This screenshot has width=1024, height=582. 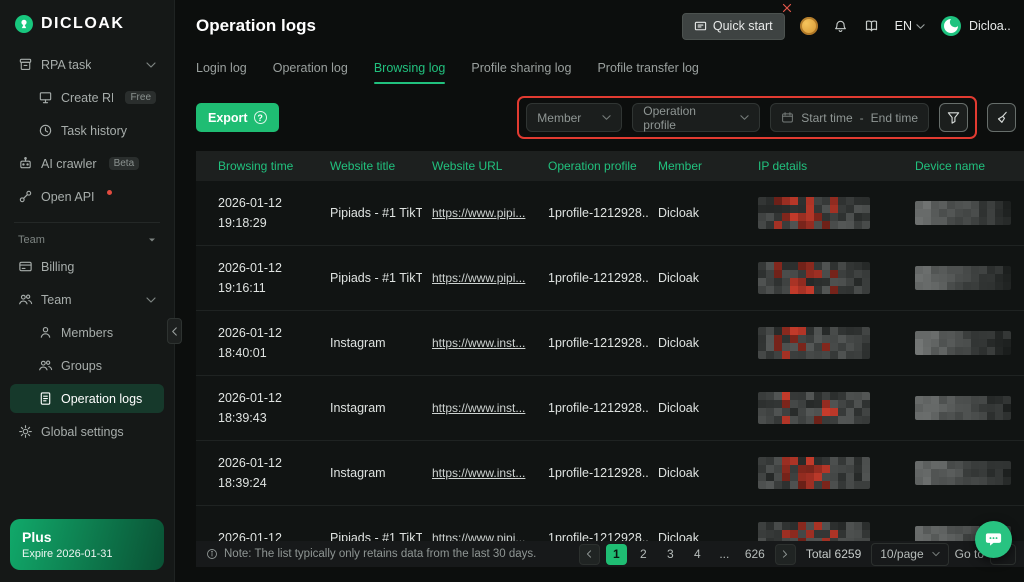 I want to click on sidebar-item-billing: Billing, so click(x=87, y=266).